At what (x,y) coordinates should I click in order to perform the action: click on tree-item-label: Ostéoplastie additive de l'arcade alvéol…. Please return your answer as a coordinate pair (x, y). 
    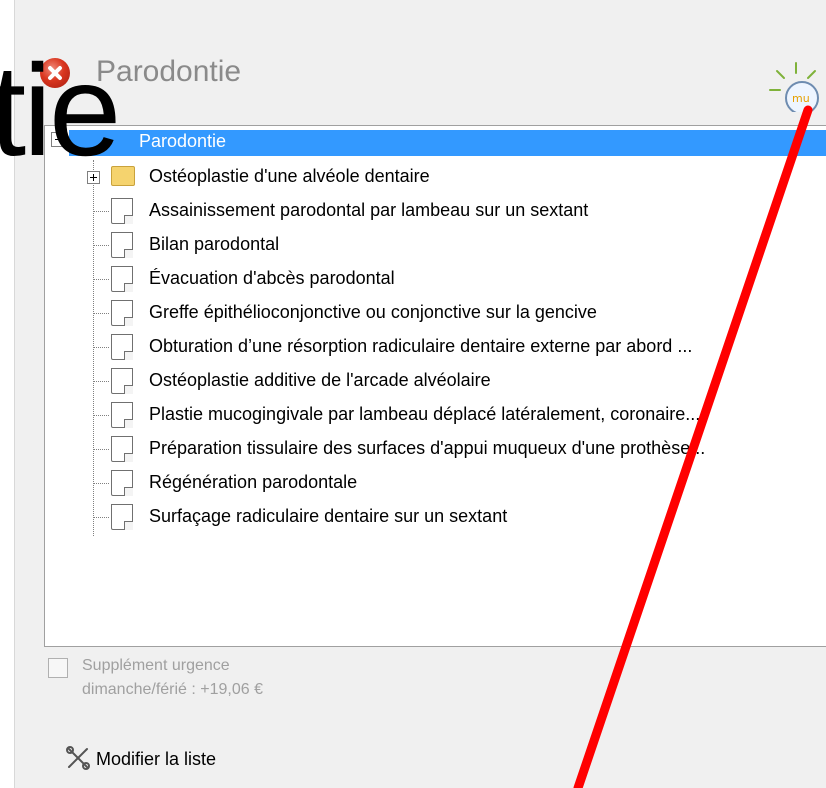
    Looking at the image, I should click on (320, 380).